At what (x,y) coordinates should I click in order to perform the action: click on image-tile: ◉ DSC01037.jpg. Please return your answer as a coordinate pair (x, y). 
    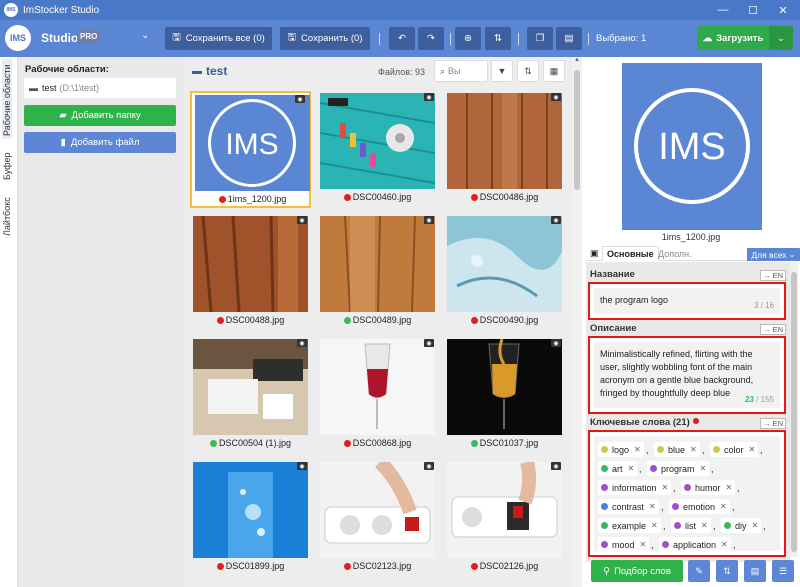
    Looking at the image, I should click on (504, 395).